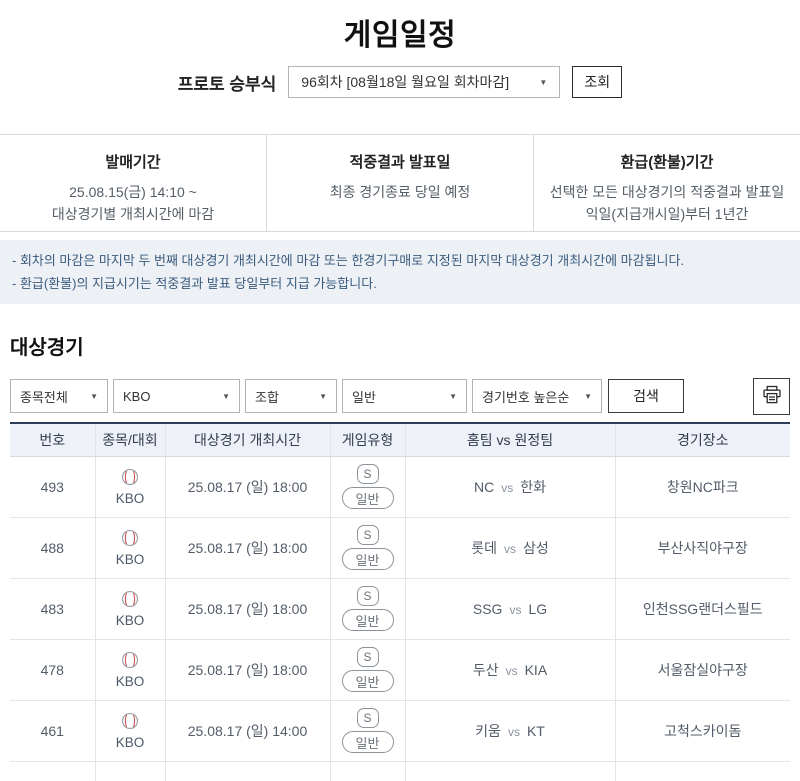  What do you see at coordinates (536, 669) in the screenshot?
I see `away-team: KIA` at bounding box center [536, 669].